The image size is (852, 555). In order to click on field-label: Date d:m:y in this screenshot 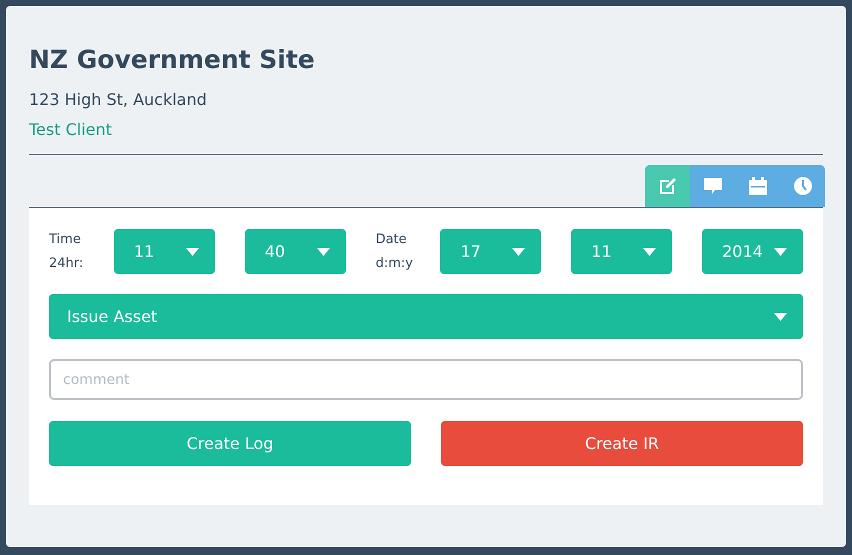, I will do `click(395, 251)`.